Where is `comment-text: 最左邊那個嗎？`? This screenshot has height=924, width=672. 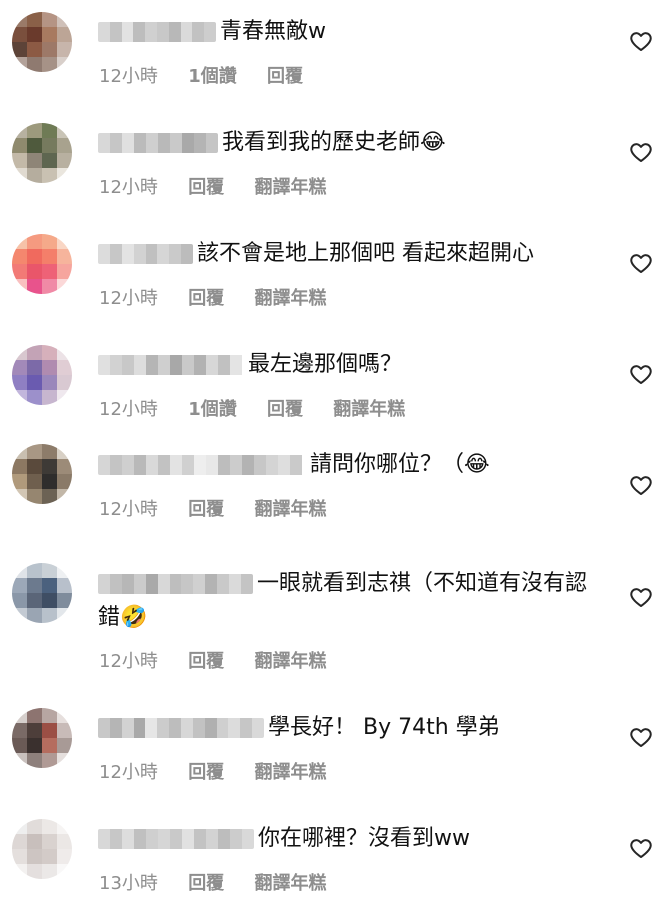
comment-text: 最左邊那個嗎？ is located at coordinates (325, 364).